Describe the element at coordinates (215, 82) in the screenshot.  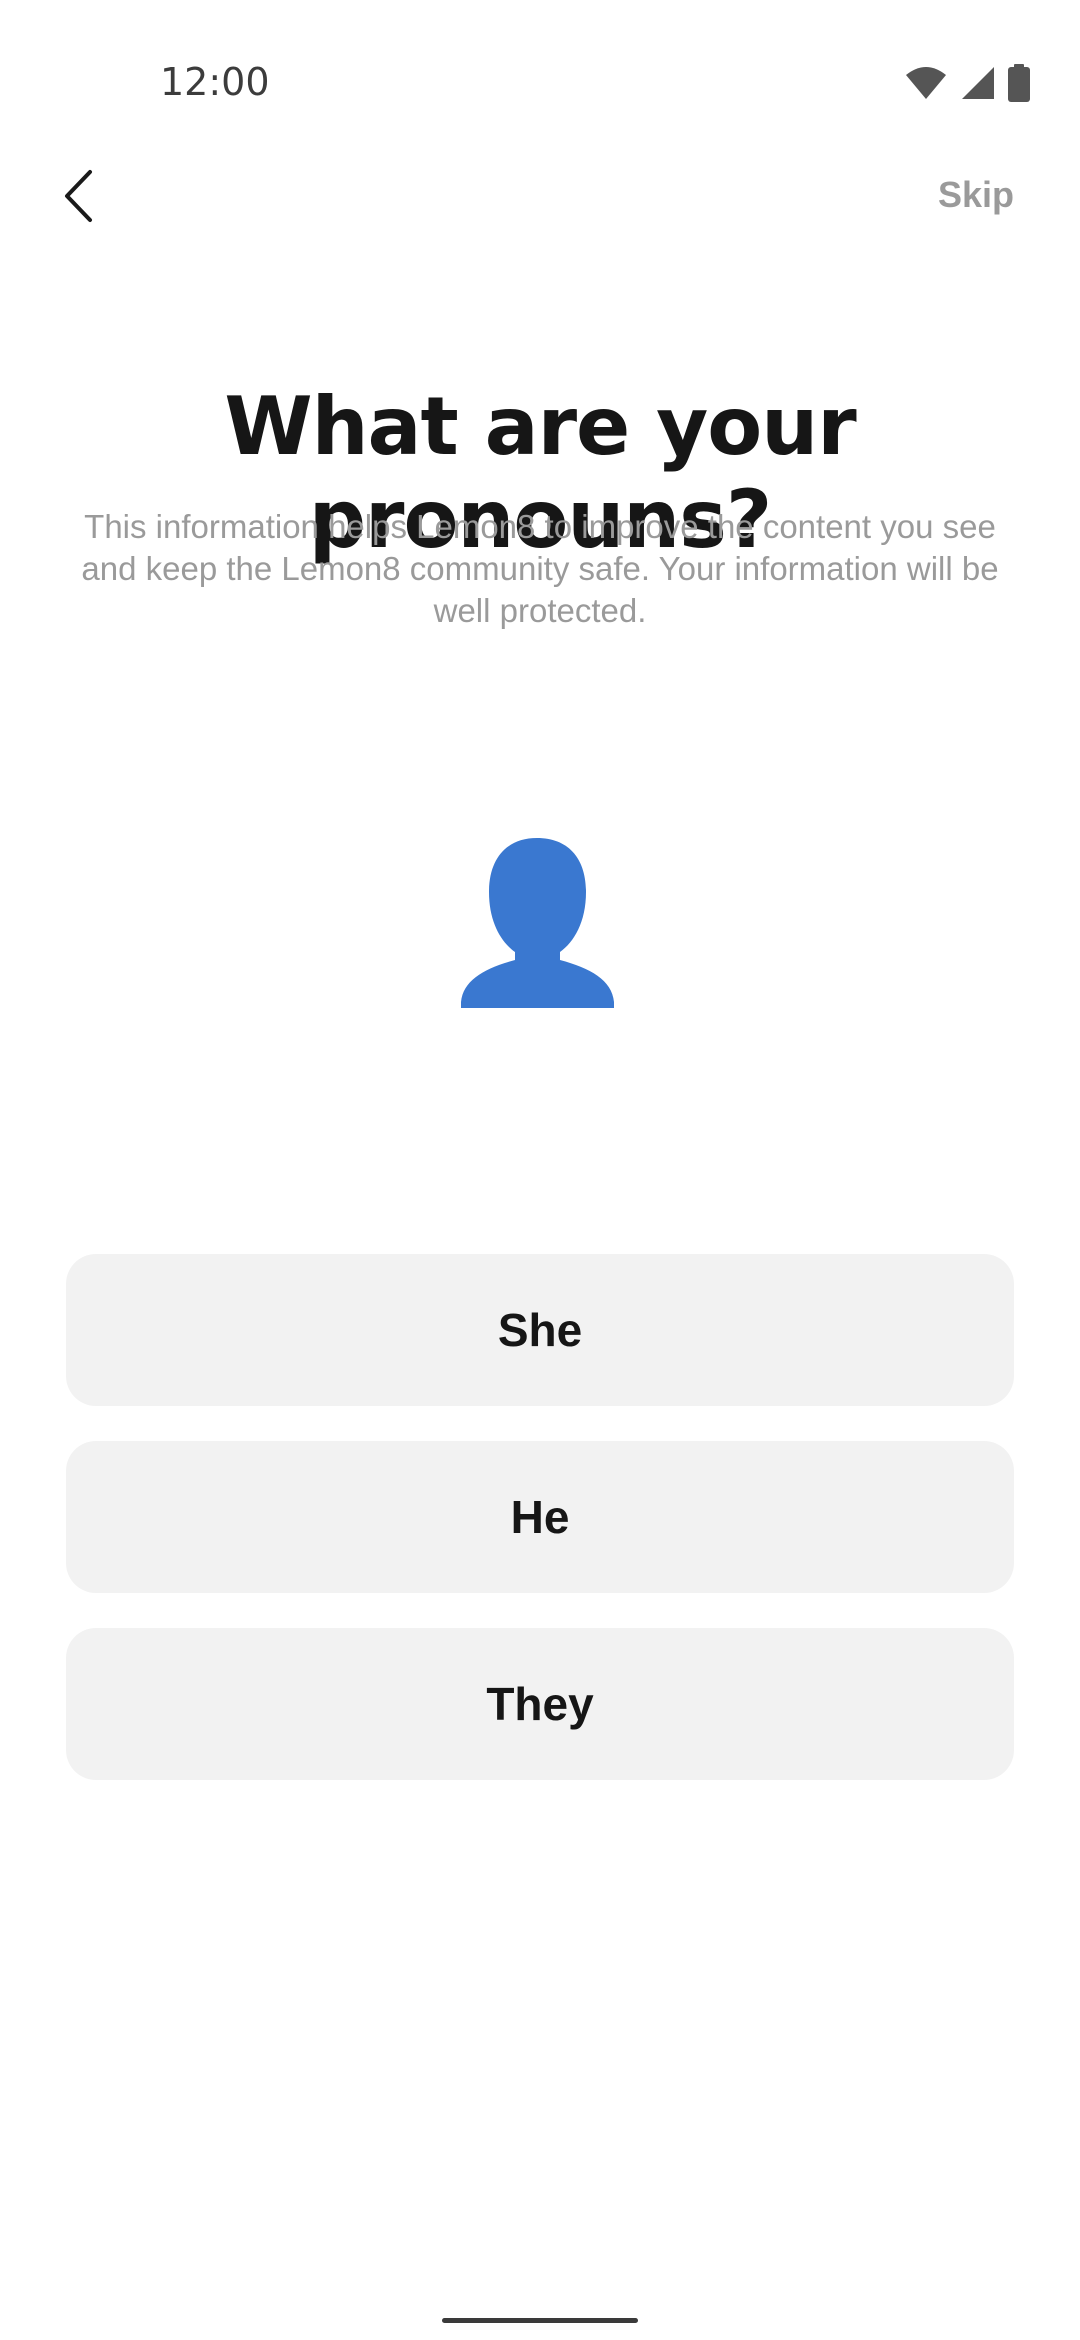
I see `status-time: 12:00` at that location.